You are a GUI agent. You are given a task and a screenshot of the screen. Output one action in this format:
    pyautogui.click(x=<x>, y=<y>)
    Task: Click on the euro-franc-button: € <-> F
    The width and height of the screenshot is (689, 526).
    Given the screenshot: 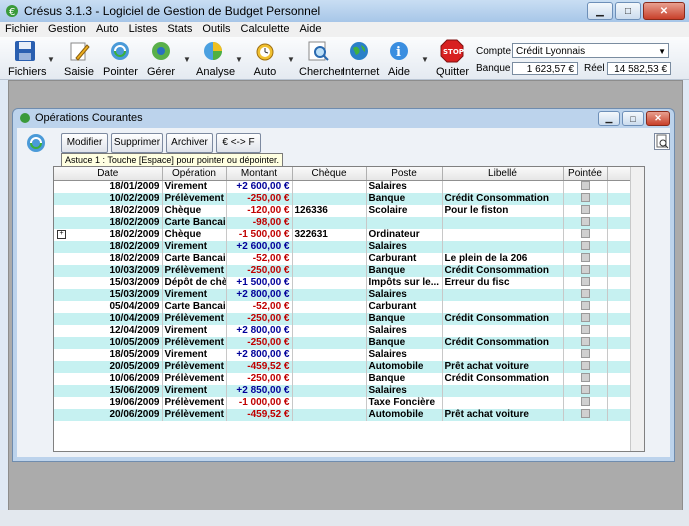 What is the action you would take?
    pyautogui.click(x=238, y=143)
    